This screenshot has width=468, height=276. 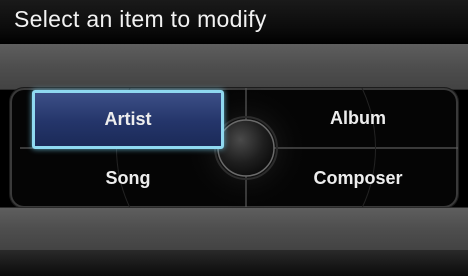 I want to click on option-artist-label: Artist, so click(x=128, y=119).